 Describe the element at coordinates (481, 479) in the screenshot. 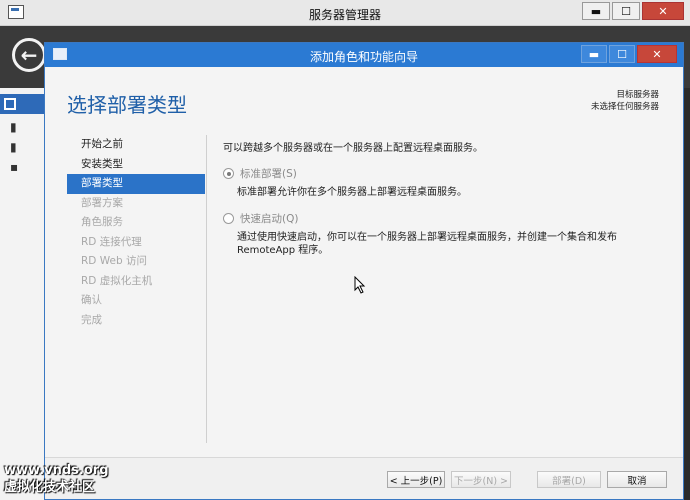

I see `next-button: 下一步(N) >` at that location.